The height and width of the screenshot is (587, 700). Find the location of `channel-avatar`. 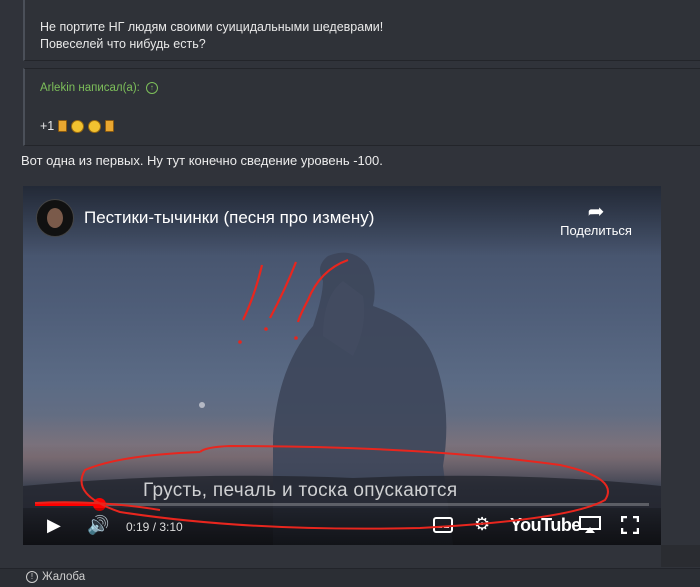

channel-avatar is located at coordinates (55, 218).